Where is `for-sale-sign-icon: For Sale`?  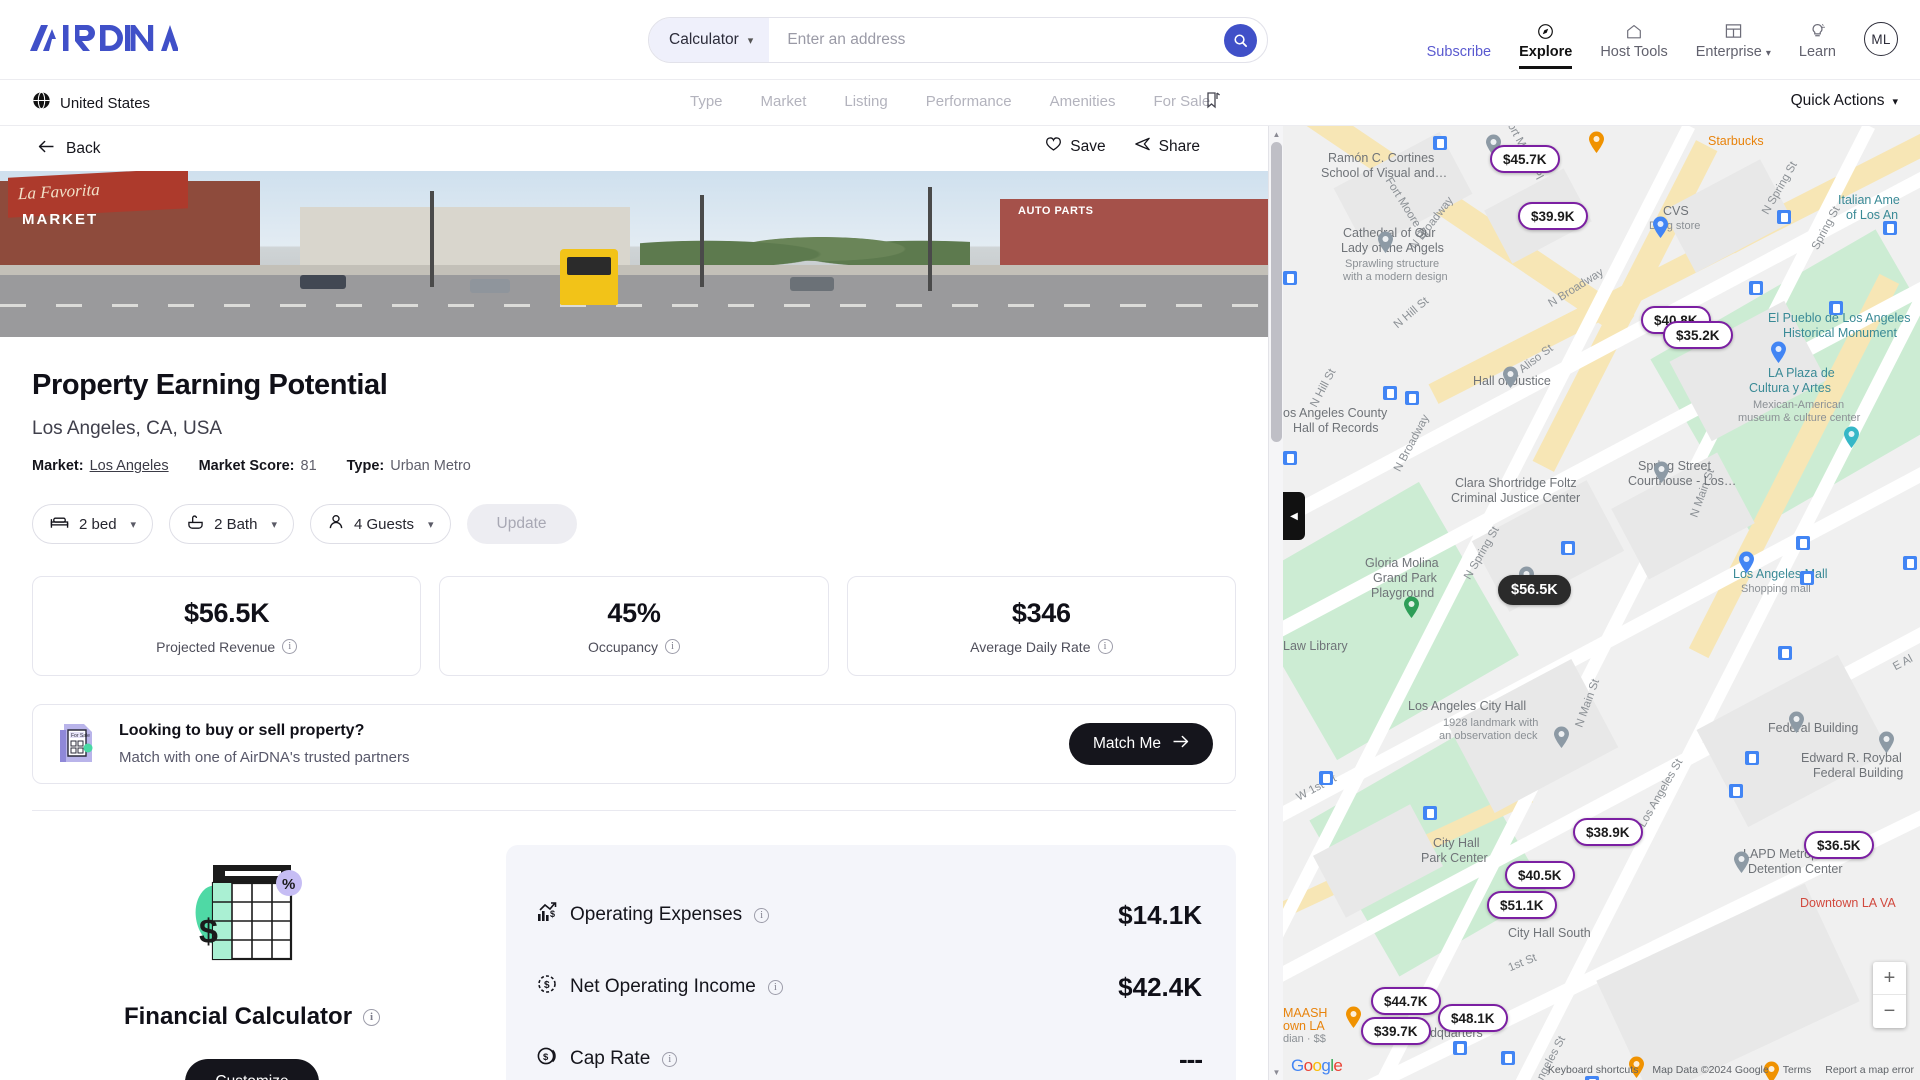 for-sale-sign-icon: For Sale is located at coordinates (78, 744).